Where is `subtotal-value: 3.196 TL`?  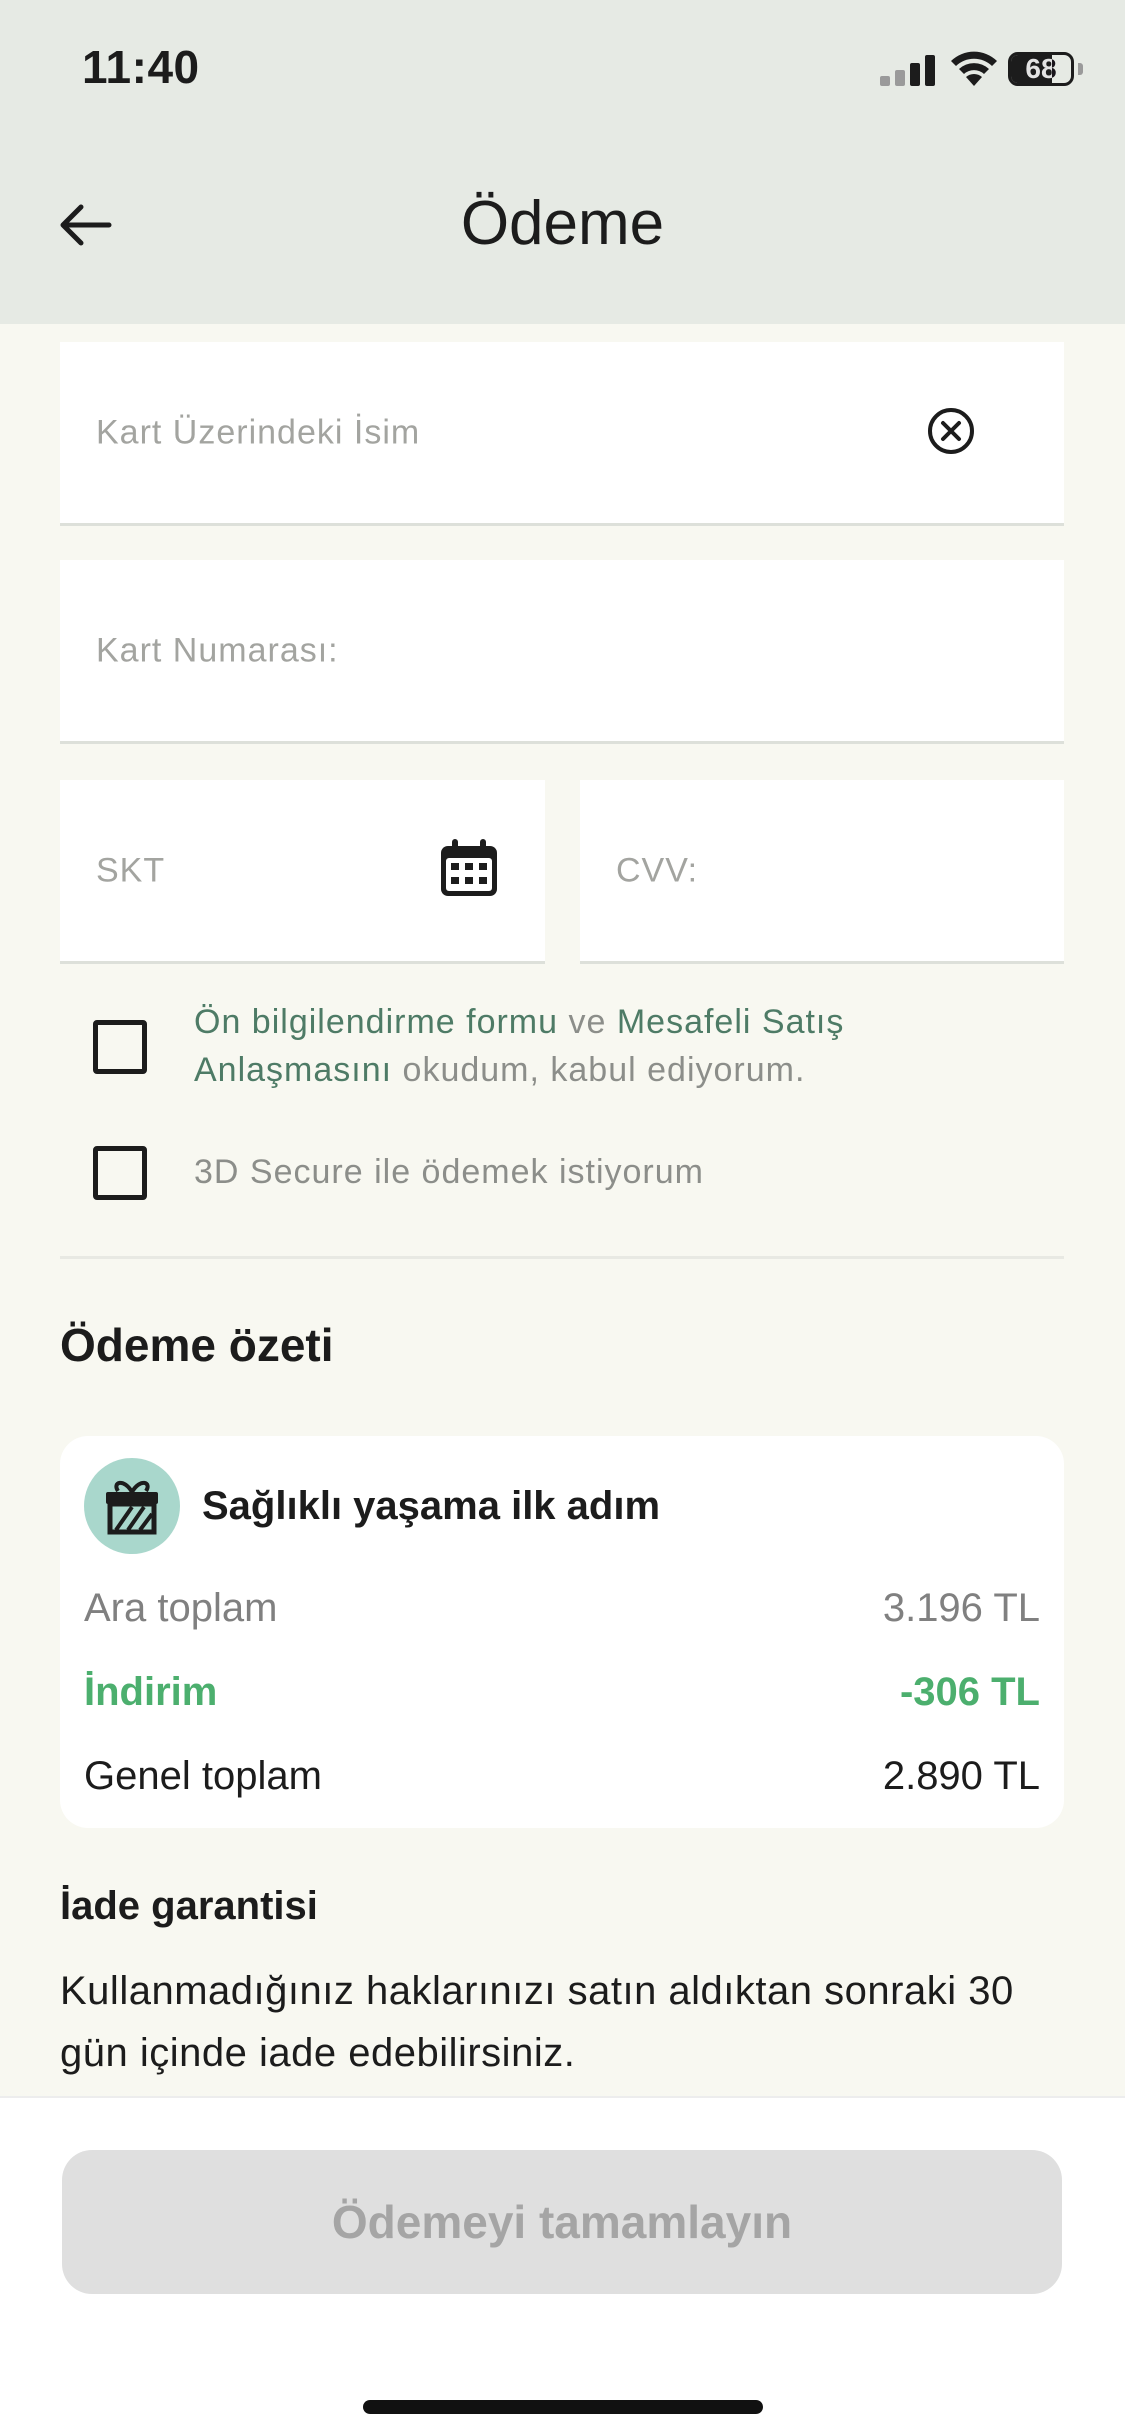 subtotal-value: 3.196 TL is located at coordinates (961, 1608).